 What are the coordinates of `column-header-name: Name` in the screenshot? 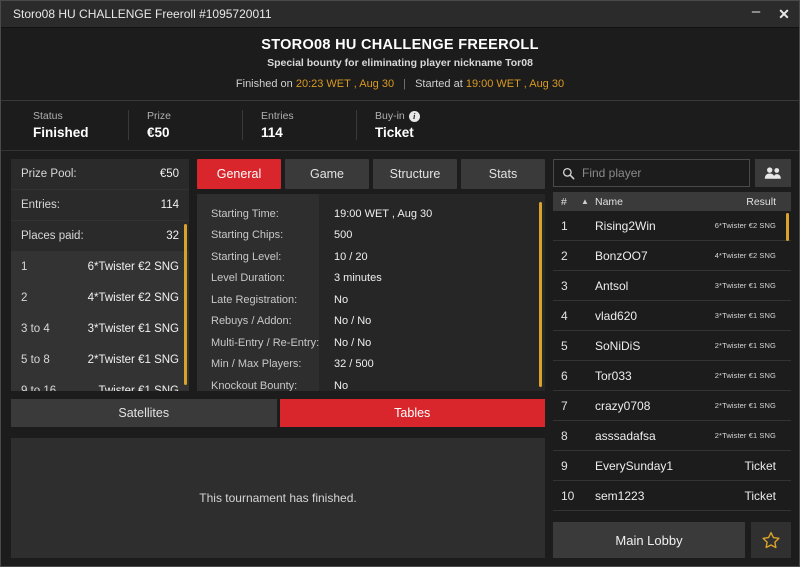 It's located at (670, 202).